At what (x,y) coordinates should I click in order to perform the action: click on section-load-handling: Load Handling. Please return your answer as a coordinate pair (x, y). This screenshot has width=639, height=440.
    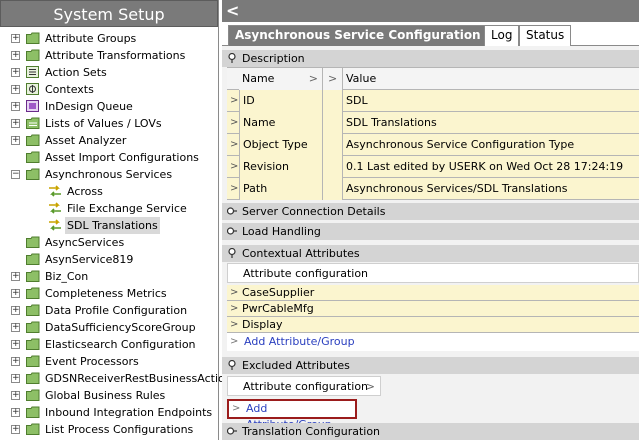
    Looking at the image, I should click on (430, 231).